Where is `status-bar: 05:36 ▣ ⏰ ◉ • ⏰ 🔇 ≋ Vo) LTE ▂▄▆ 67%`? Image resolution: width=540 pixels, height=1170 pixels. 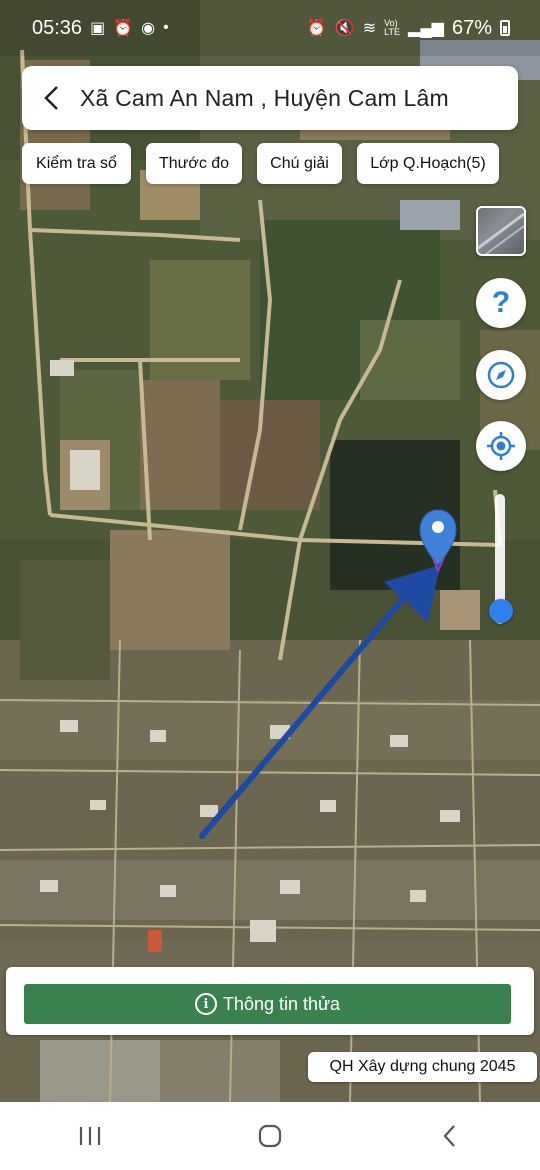 status-bar: 05:36 ▣ ⏰ ◉ • ⏰ 🔇 ≋ Vo) LTE ▂▄▆ 67% is located at coordinates (270, 28).